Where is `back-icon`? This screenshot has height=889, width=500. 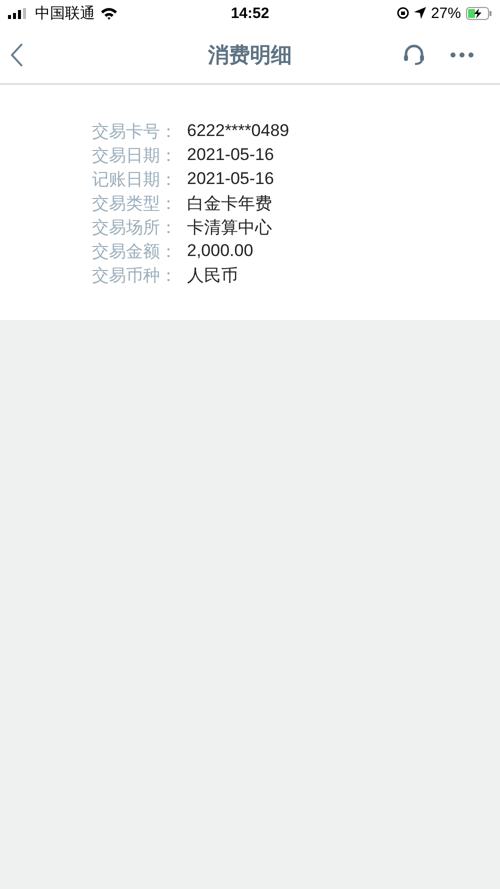 back-icon is located at coordinates (17, 54).